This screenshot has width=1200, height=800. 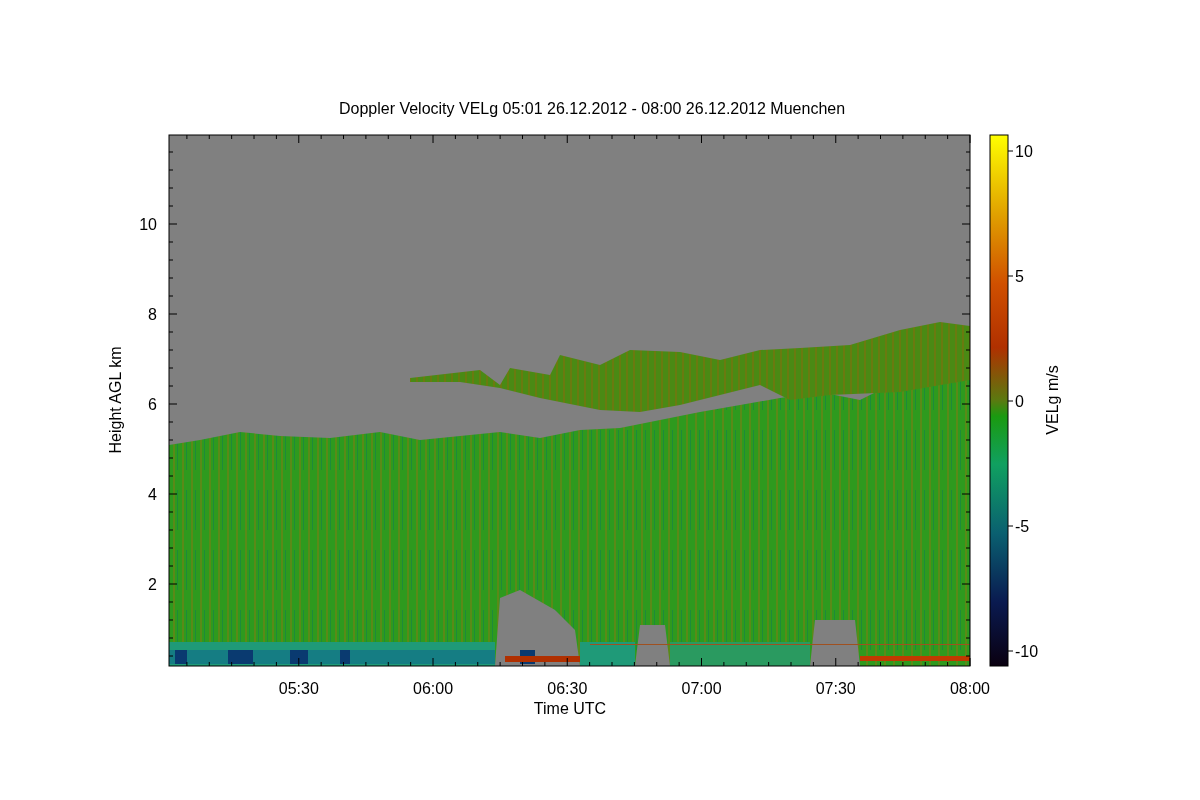 I want to click on colorbar-tick-label: 0, so click(x=1019, y=401).